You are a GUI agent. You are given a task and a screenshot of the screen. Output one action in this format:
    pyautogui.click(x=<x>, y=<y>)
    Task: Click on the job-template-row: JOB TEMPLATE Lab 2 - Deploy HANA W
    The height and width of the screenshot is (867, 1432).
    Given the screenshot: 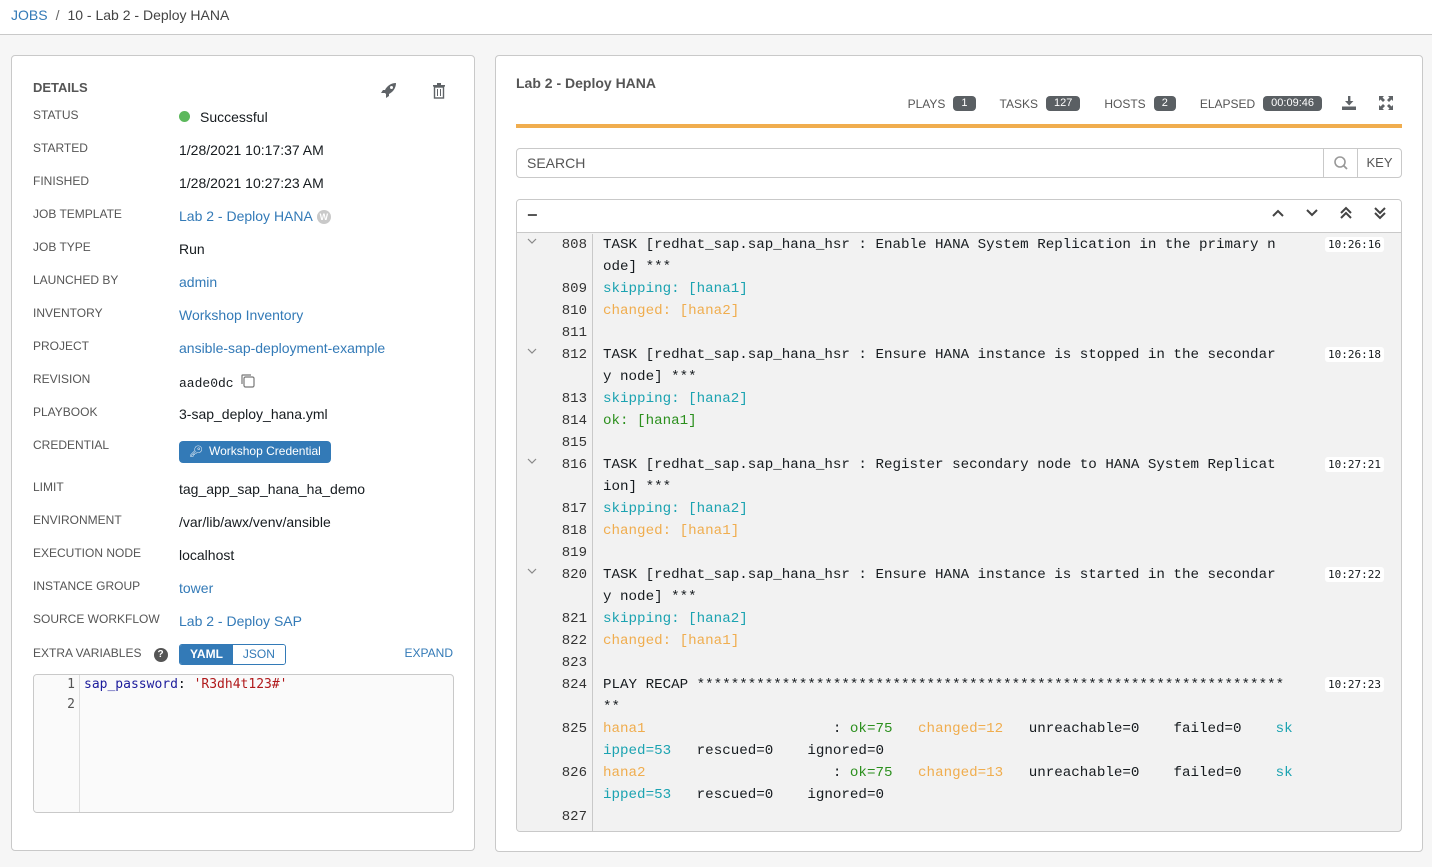 What is the action you would take?
    pyautogui.click(x=243, y=217)
    